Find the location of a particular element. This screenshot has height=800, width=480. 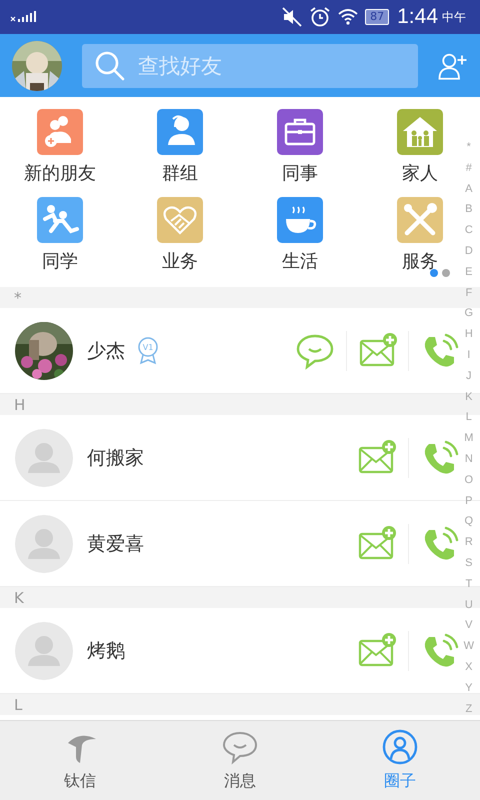

person-icon is located at coordinates (400, 747).